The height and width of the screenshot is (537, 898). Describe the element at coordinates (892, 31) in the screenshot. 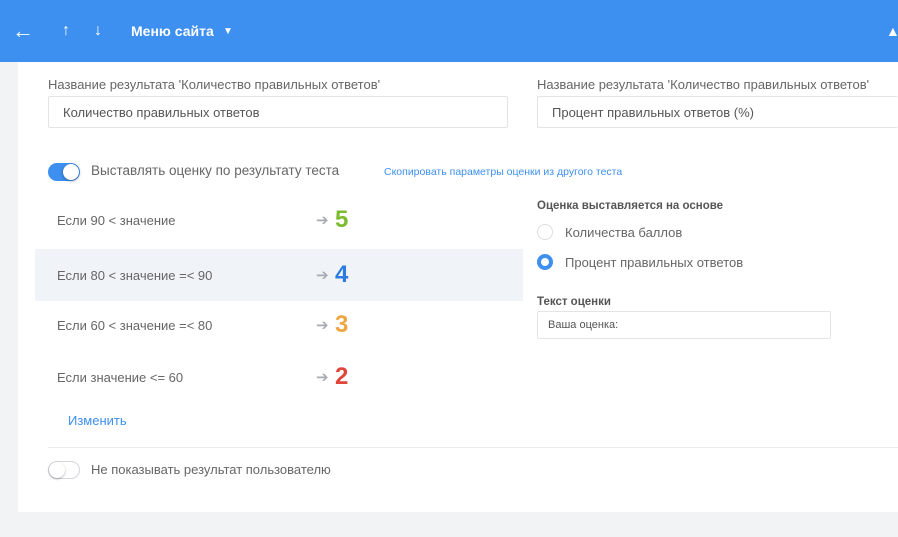

I see `user-icon: ▲` at that location.